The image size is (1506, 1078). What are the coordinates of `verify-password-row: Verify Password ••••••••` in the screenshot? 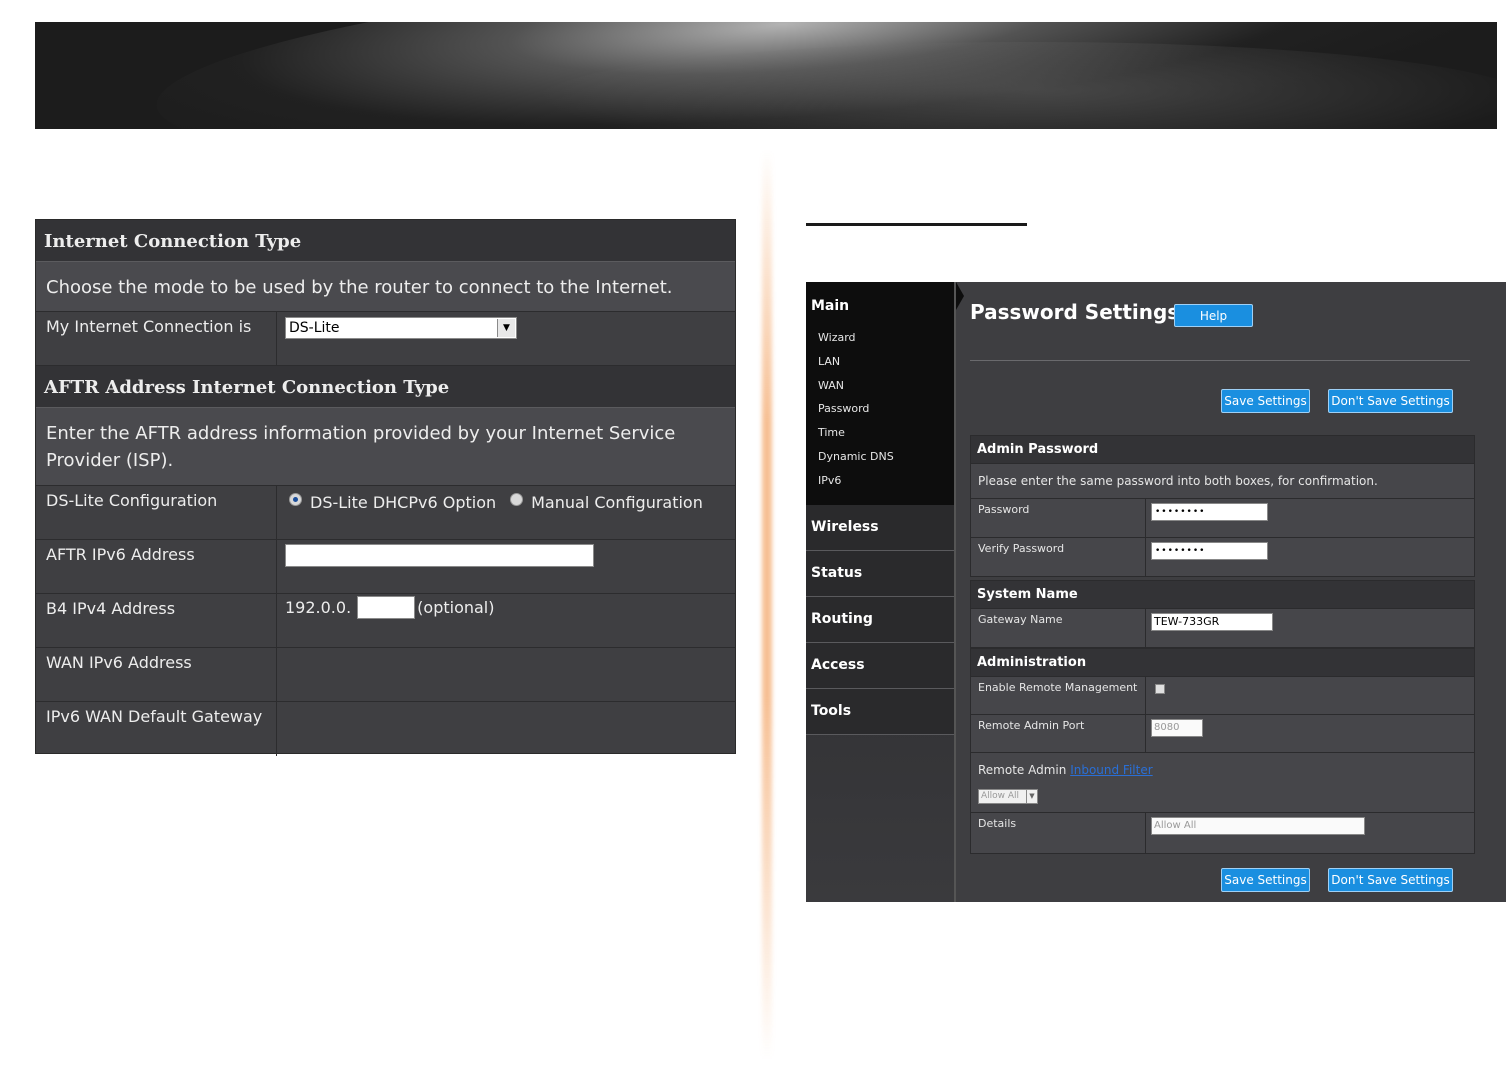 It's located at (1222, 557).